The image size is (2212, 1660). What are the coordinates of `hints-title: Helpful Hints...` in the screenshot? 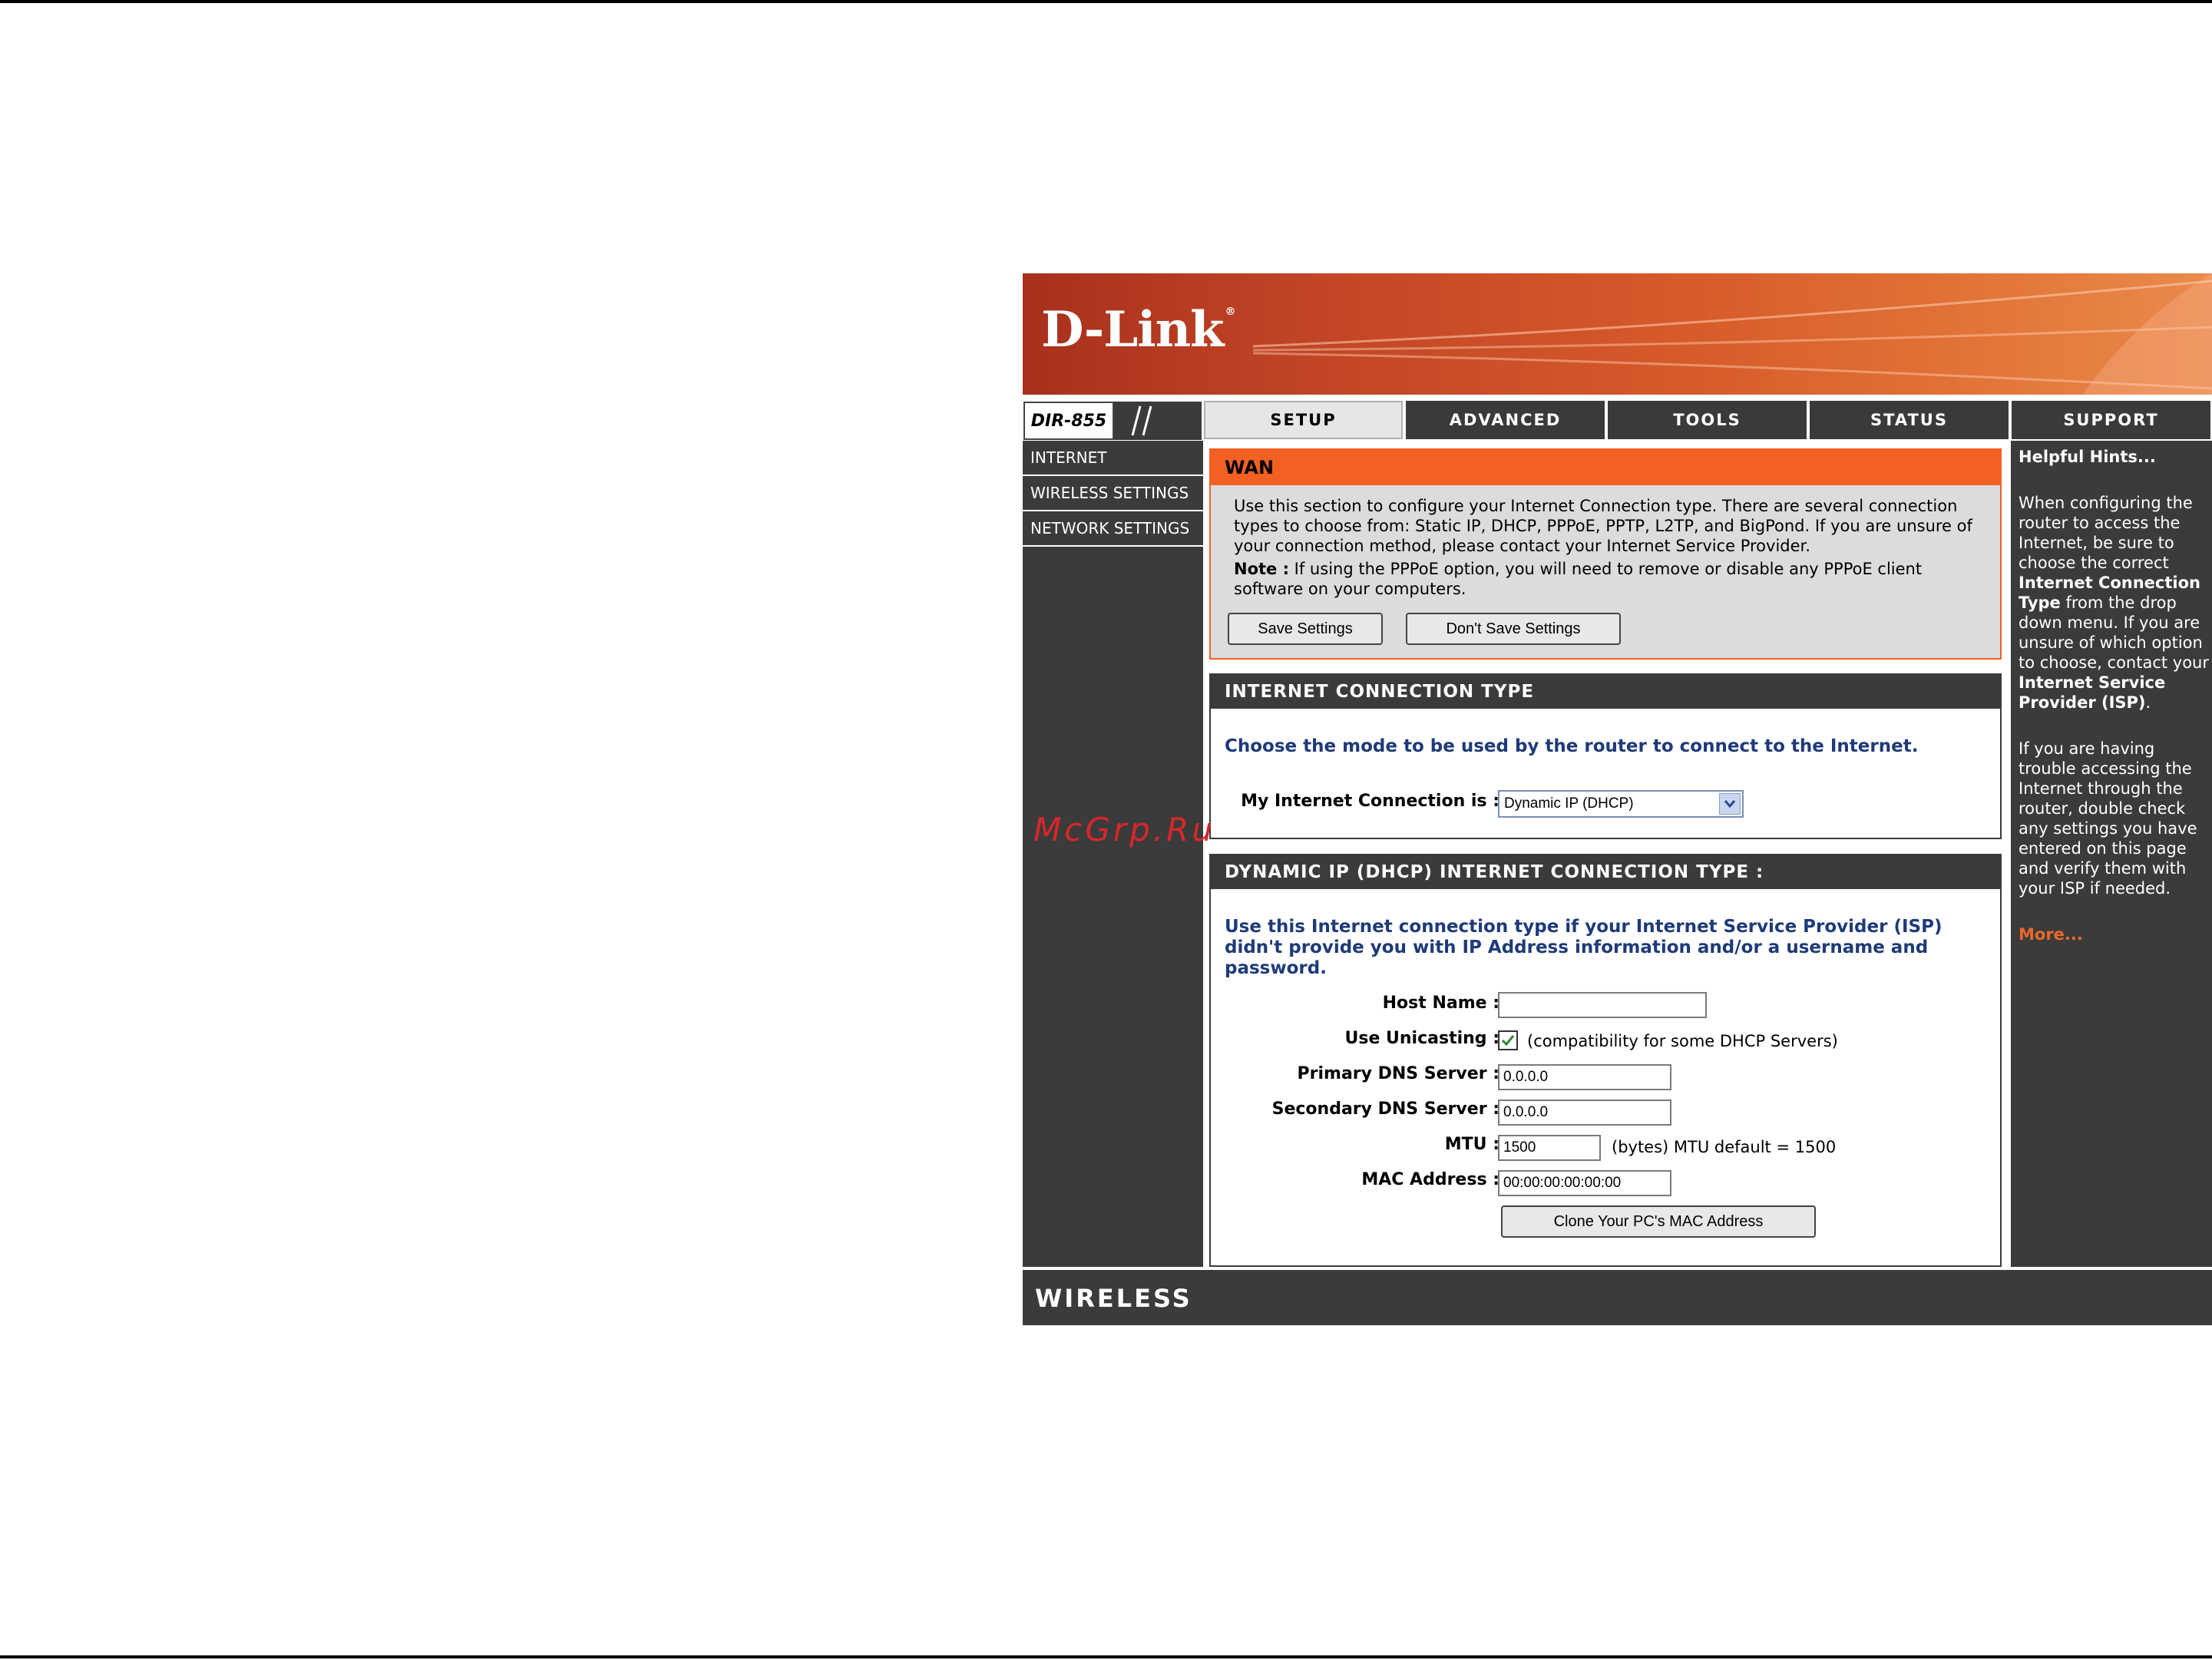 It's located at (2087, 457).